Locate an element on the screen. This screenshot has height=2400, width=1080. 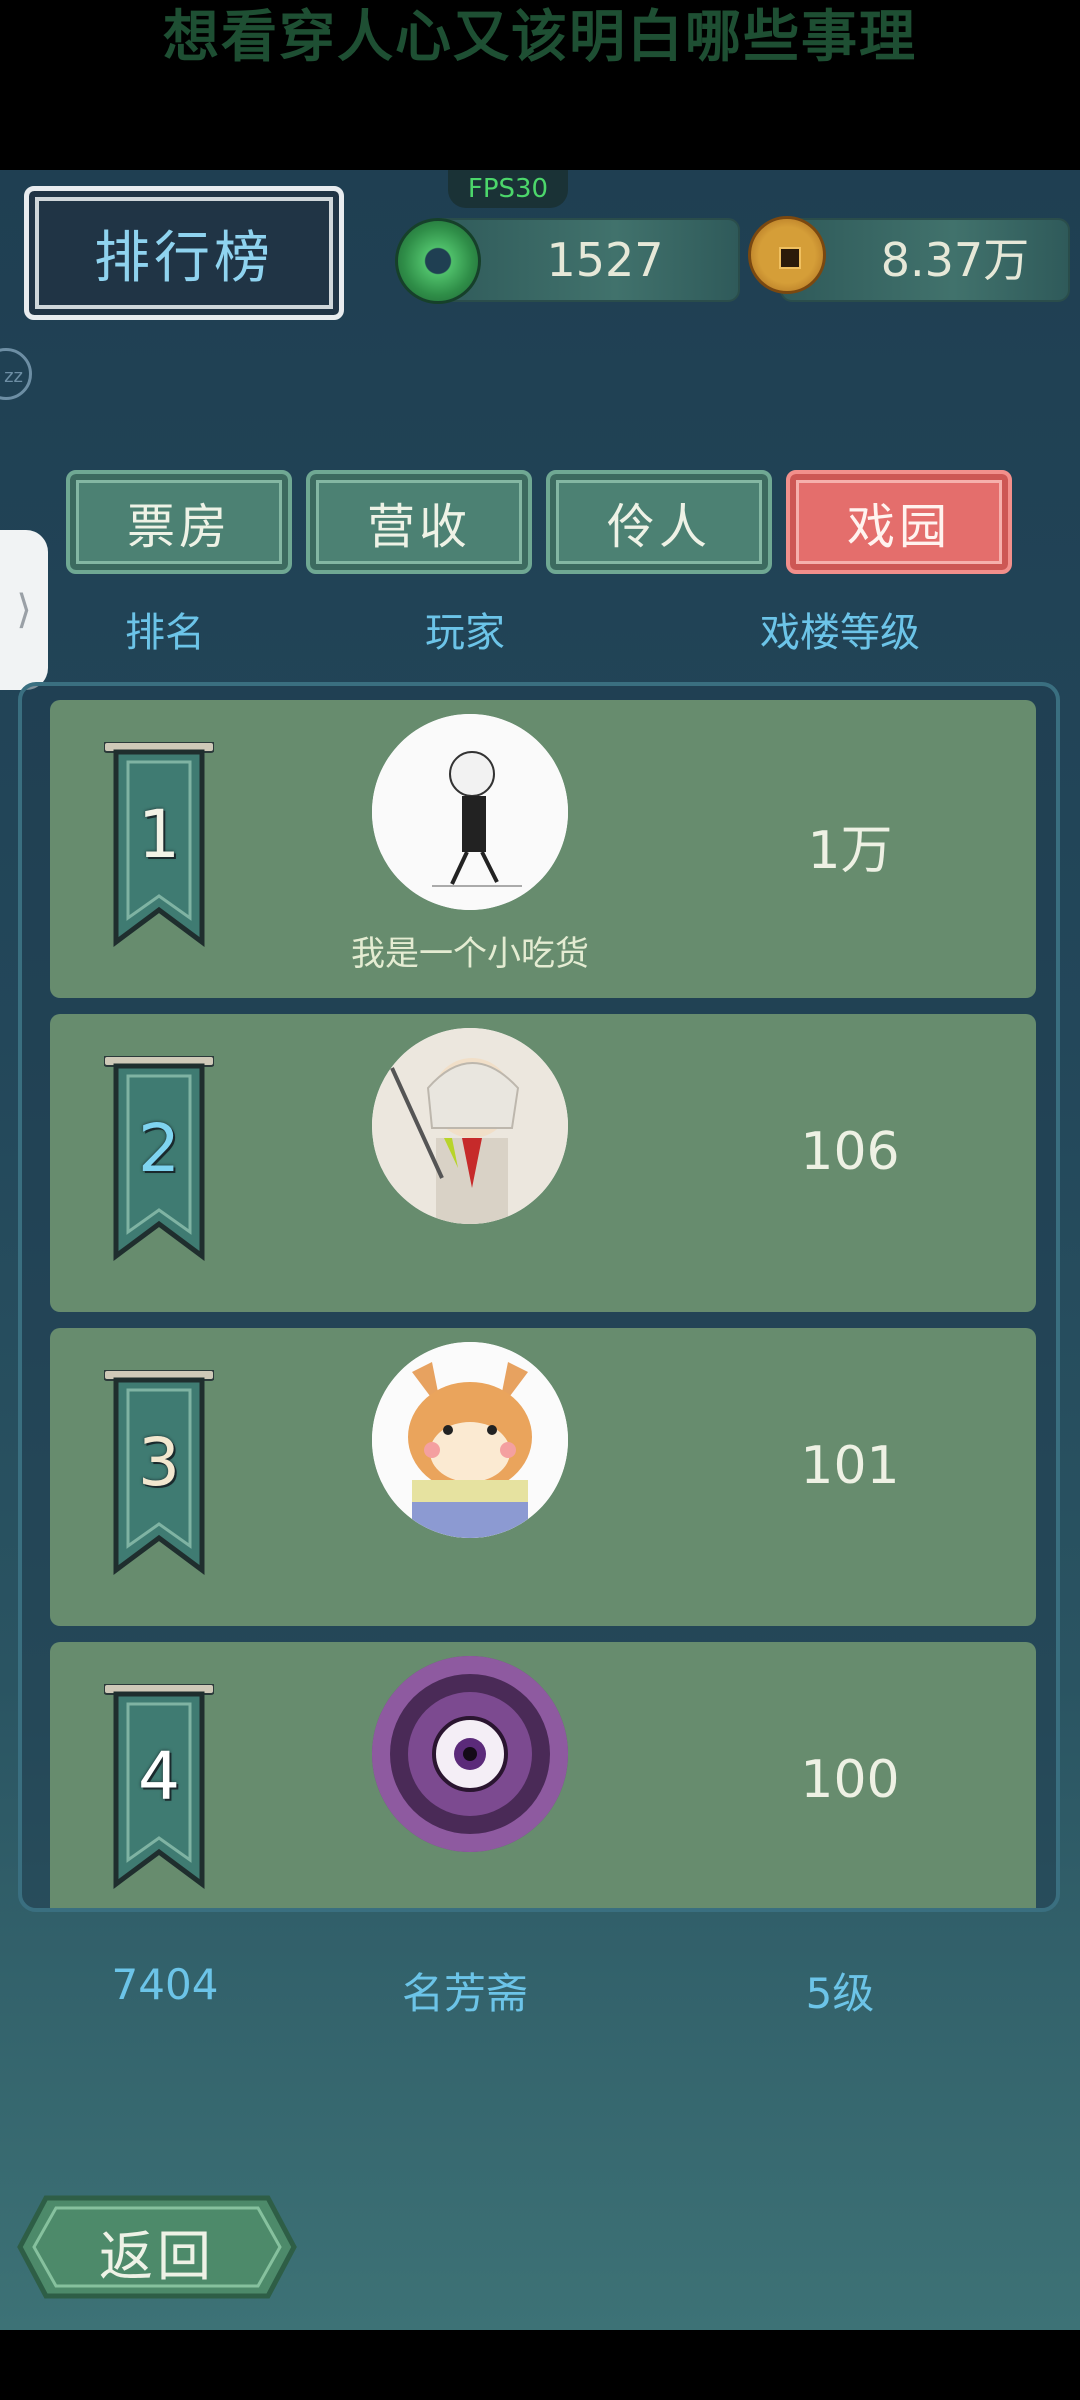
rank-number: 3 is located at coordinates (159, 1462).